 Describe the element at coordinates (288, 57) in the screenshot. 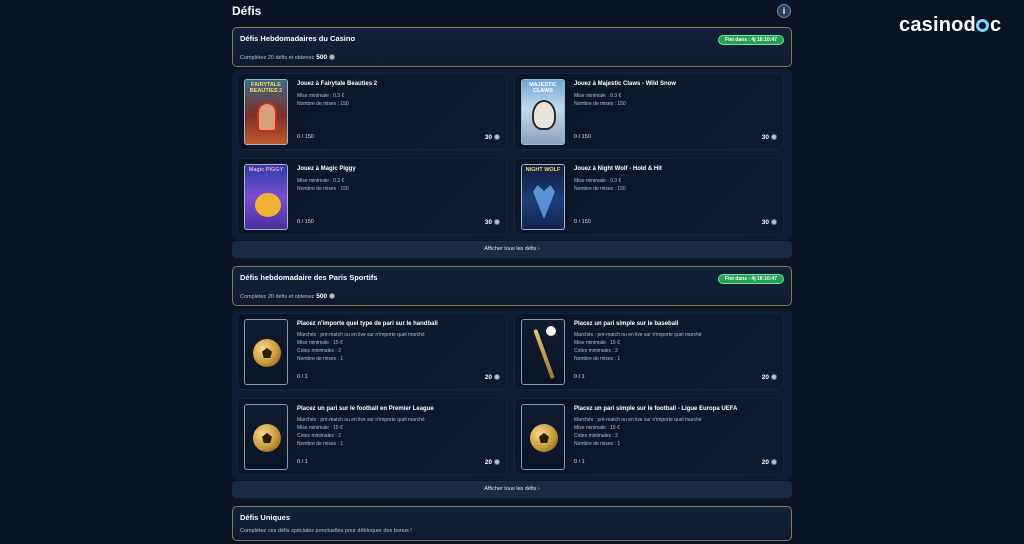

I see `casino-section-desc: Complétez 20 défis et obtenez 500` at that location.